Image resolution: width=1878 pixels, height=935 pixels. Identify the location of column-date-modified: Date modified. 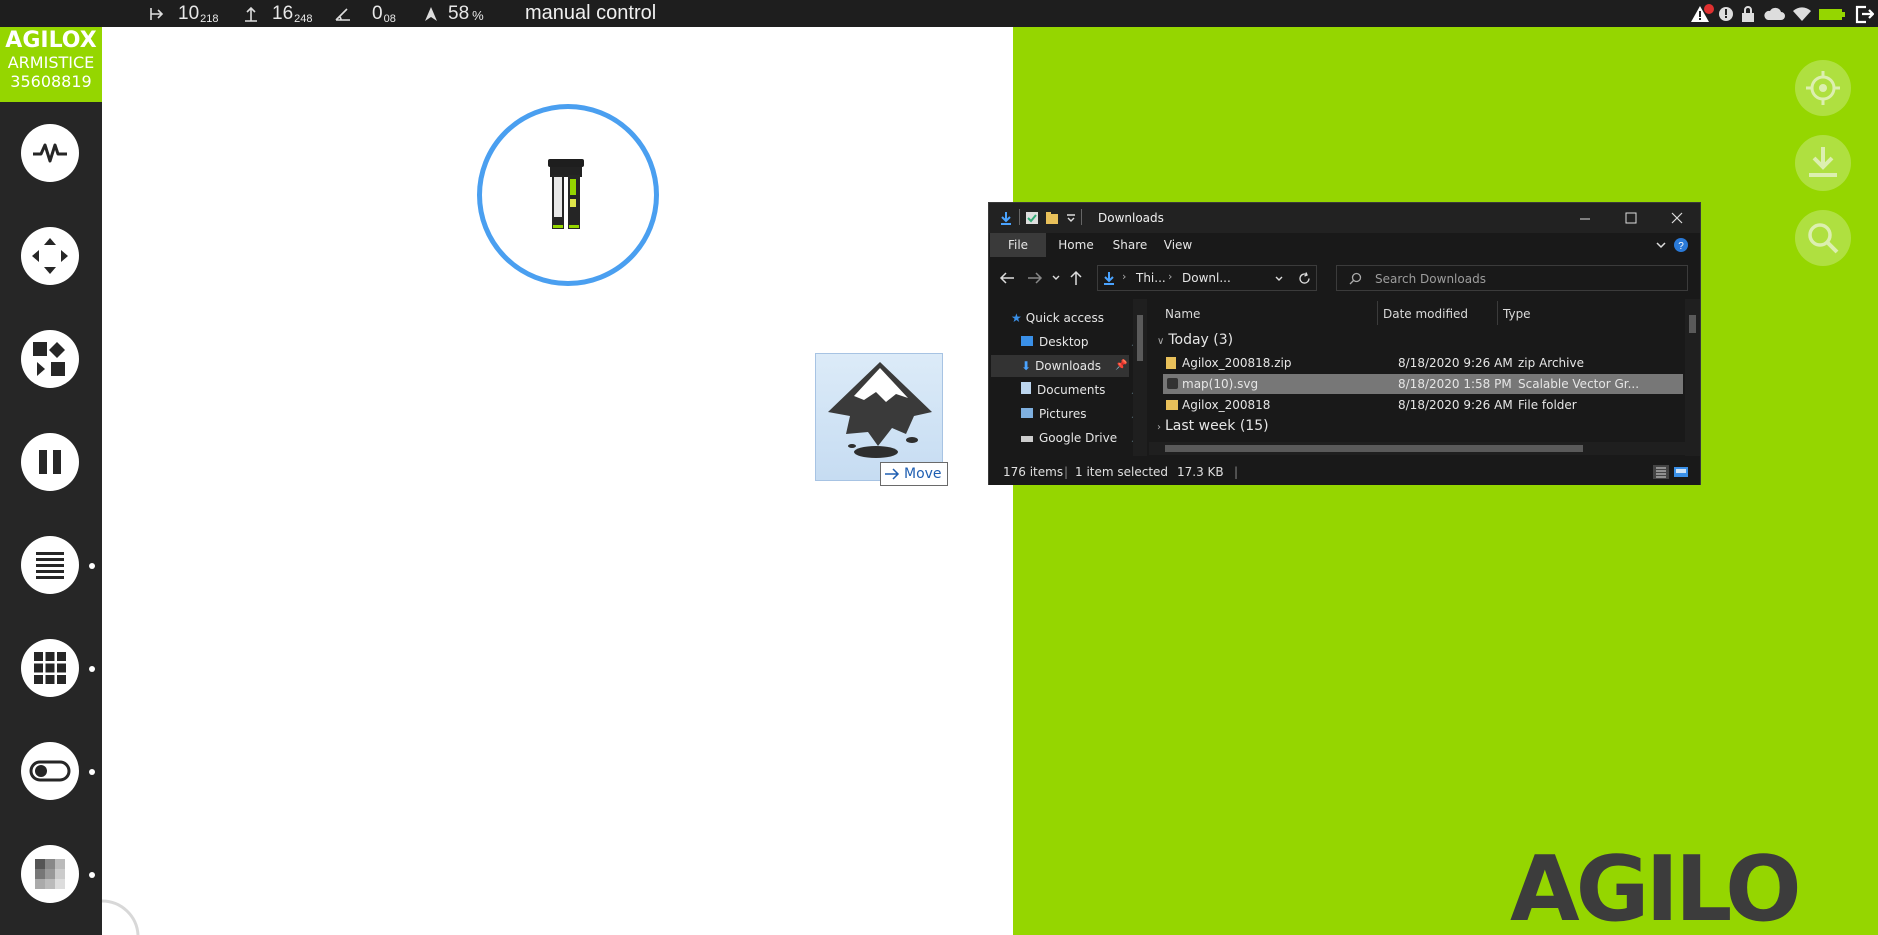
(1425, 314).